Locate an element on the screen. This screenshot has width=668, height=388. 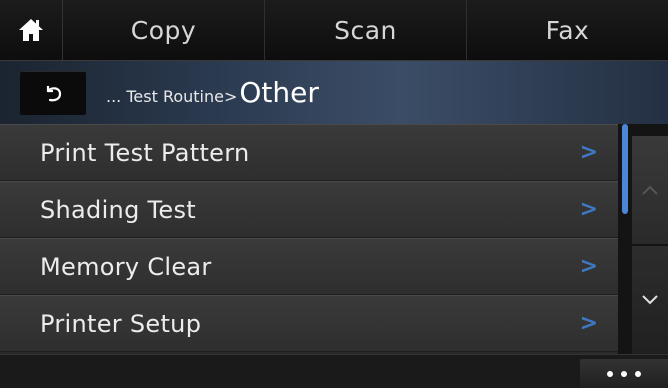
scroll-column is located at coordinates (643, 239).